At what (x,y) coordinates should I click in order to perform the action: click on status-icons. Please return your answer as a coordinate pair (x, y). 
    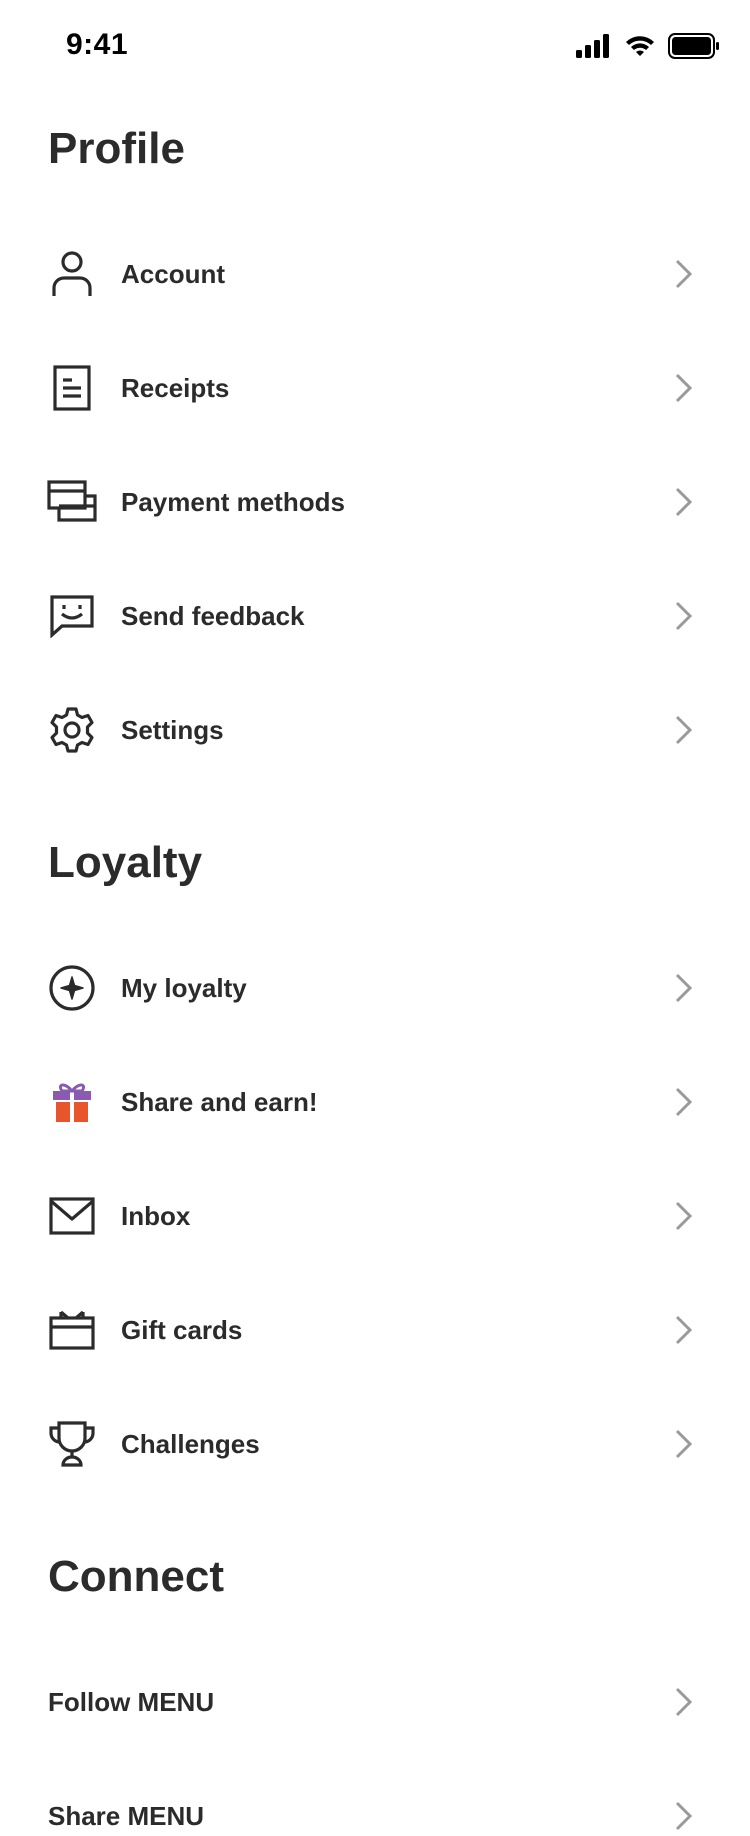
    Looking at the image, I should click on (648, 46).